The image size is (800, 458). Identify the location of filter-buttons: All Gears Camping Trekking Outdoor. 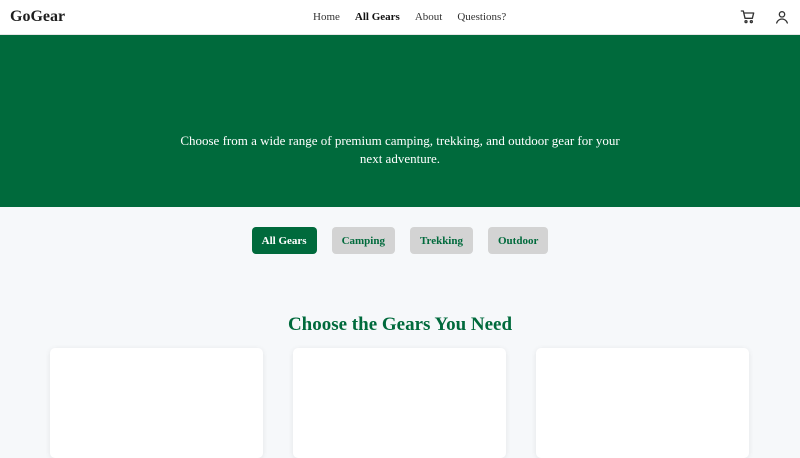
(400, 240).